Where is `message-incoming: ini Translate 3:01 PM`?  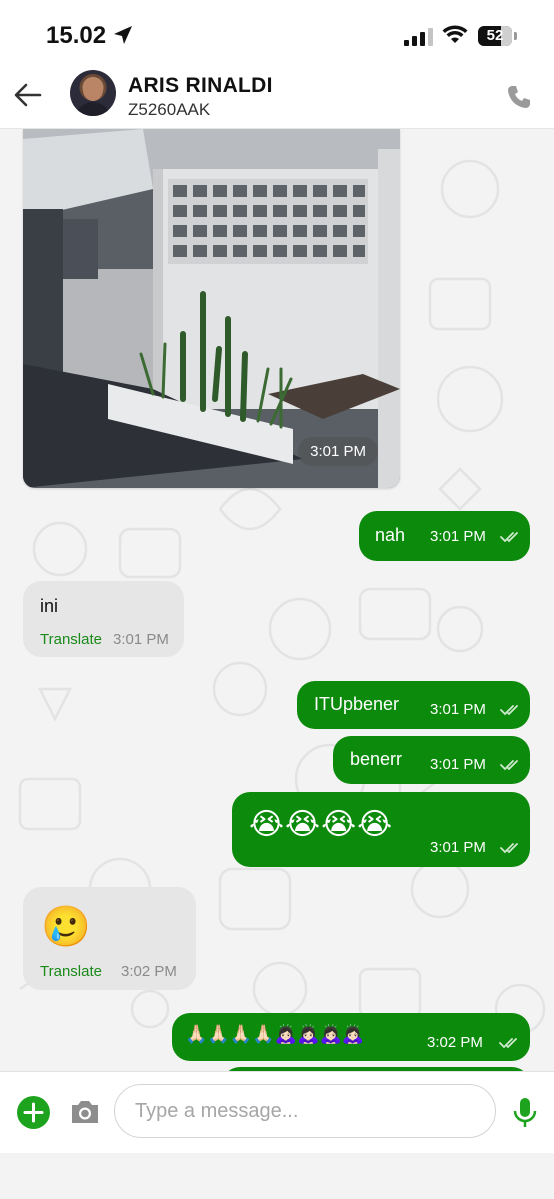 message-incoming: ini Translate 3:01 PM is located at coordinates (103, 619).